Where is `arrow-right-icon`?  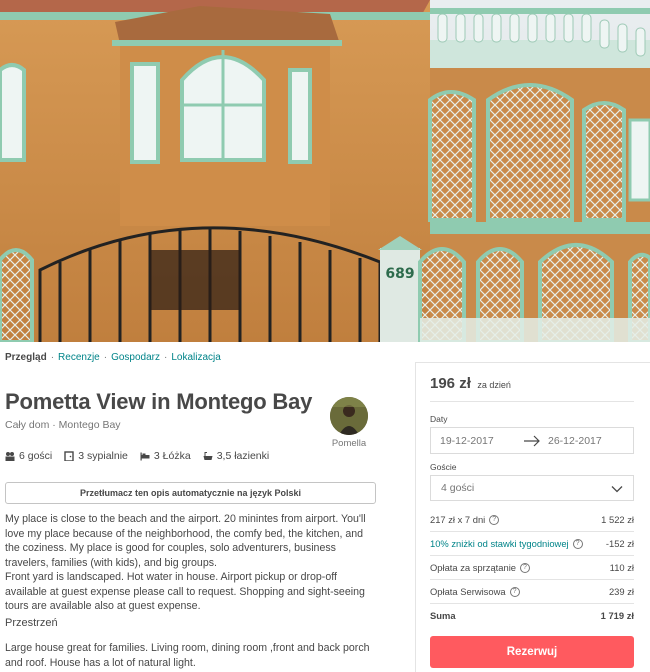
arrow-right-icon is located at coordinates (532, 441).